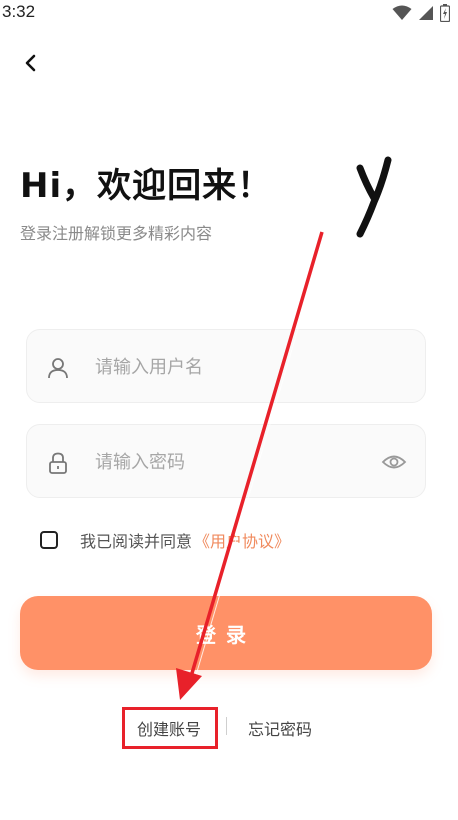  I want to click on wifi-icon, so click(402, 12).